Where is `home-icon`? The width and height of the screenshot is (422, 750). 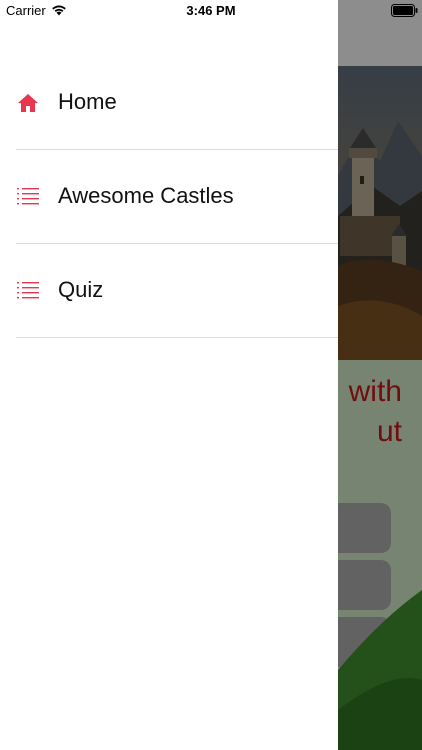 home-icon is located at coordinates (28, 103).